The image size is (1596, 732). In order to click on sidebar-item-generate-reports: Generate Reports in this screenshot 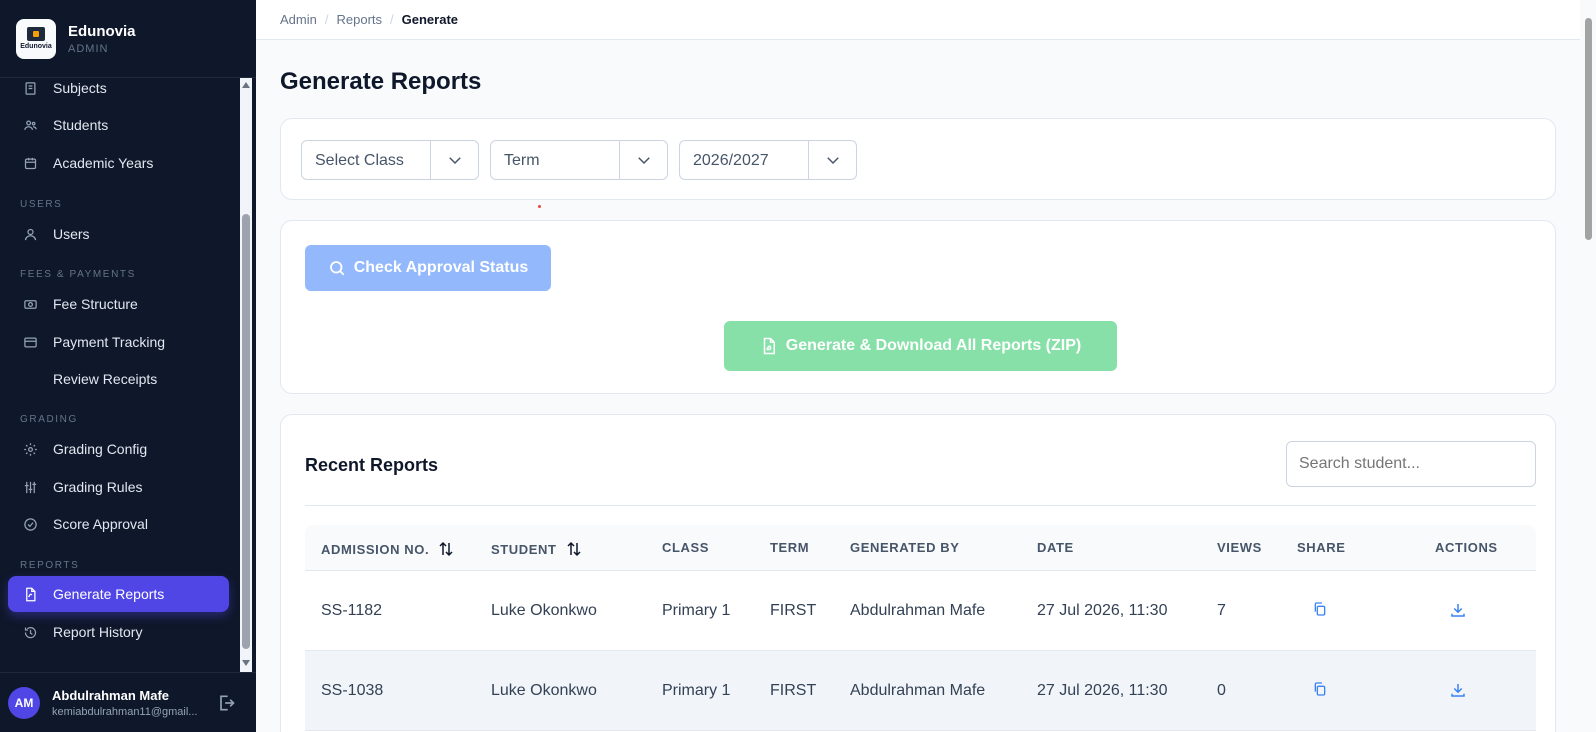, I will do `click(118, 594)`.